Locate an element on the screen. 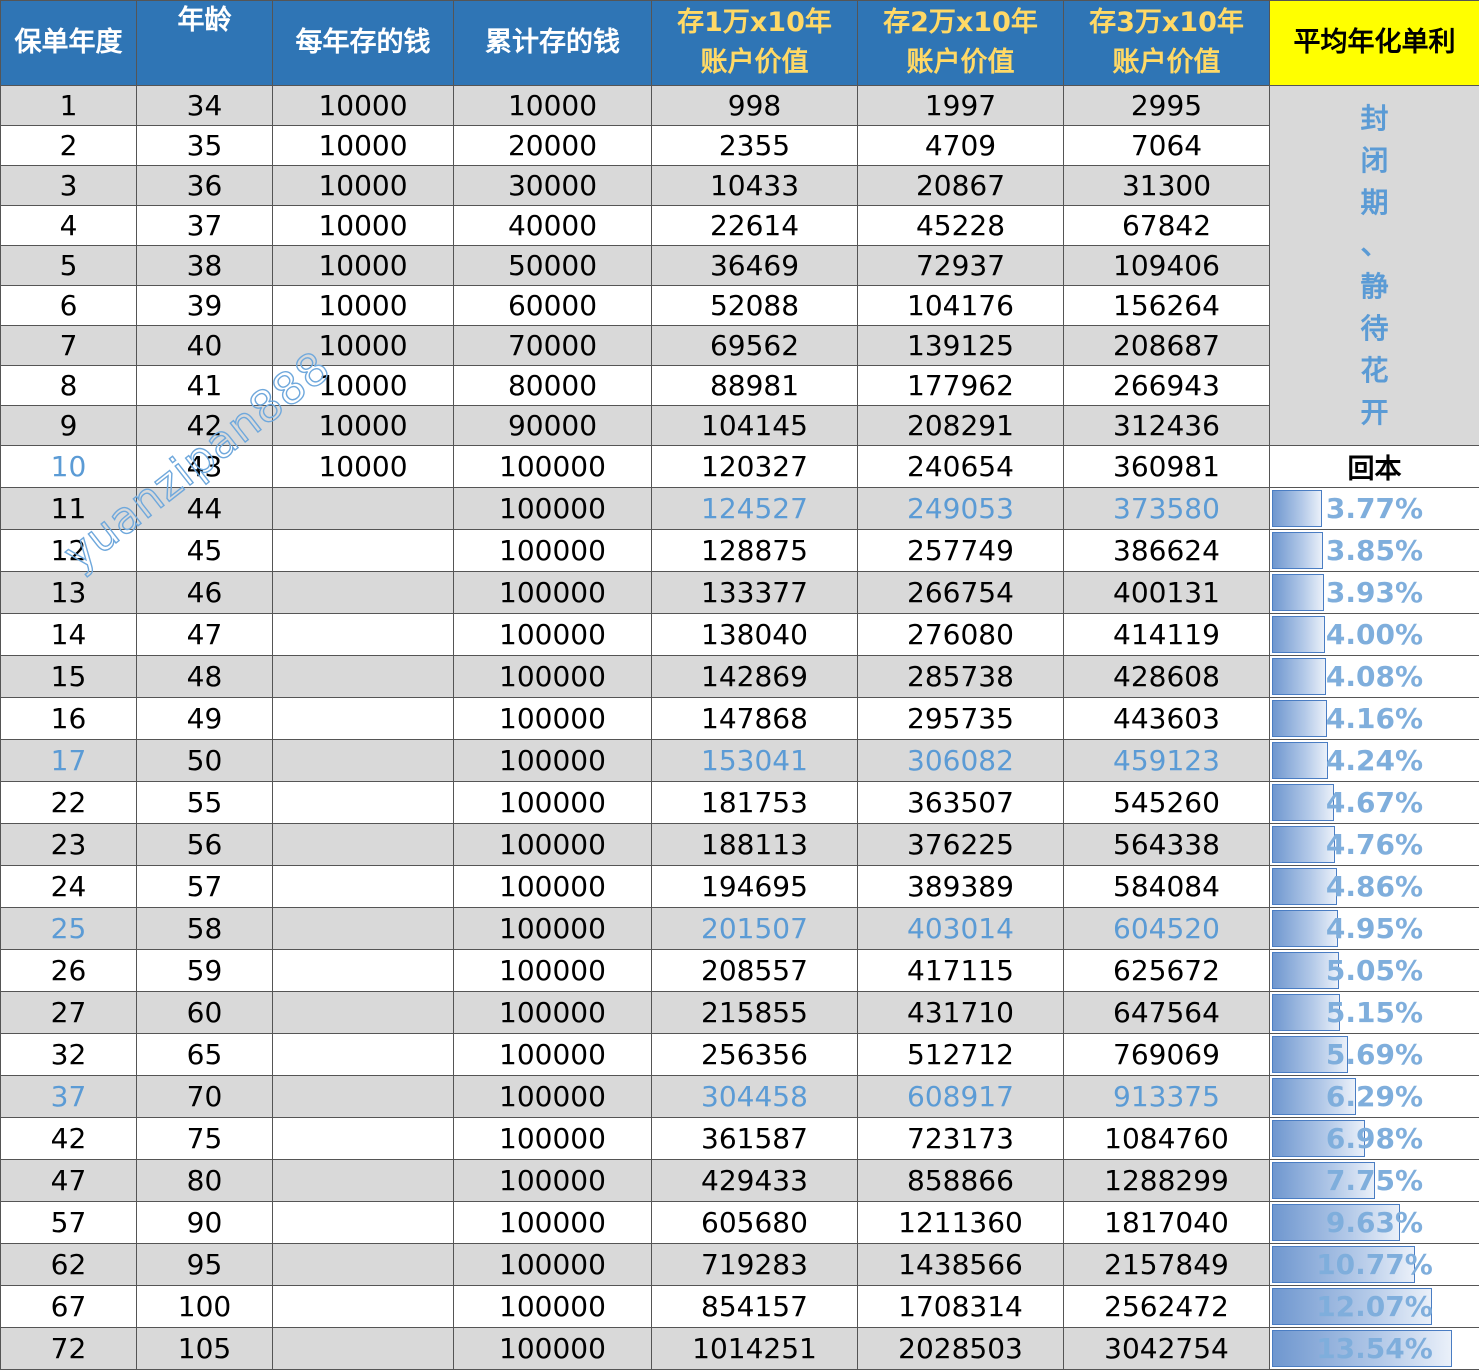  cell-value-1: 36469 is located at coordinates (755, 266).